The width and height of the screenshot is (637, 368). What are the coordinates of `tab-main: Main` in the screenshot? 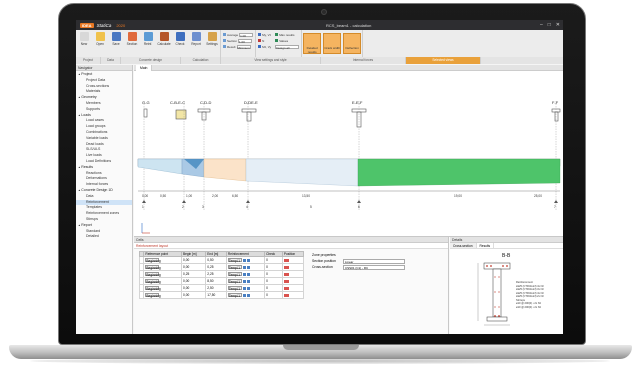 It's located at (144, 68).